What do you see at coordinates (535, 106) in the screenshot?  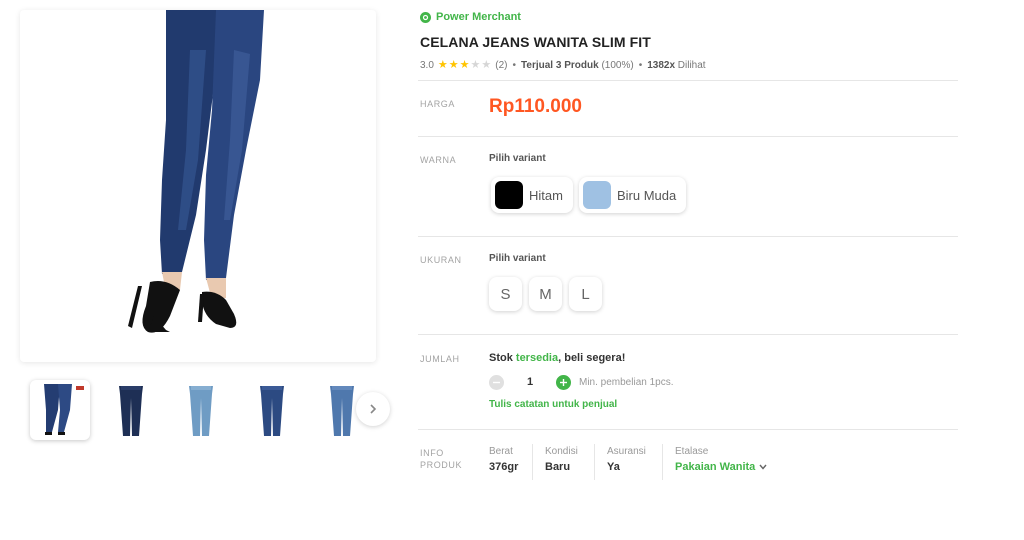 I see `product-price: Rp110.000` at bounding box center [535, 106].